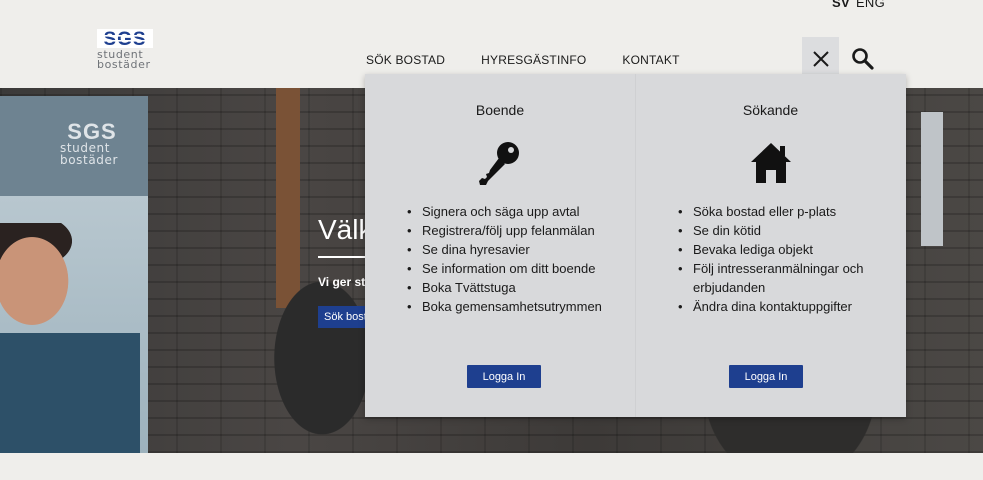 The width and height of the screenshot is (983, 480). What do you see at coordinates (92, 143) in the screenshot?
I see `hero-banner-logo: SGS student bostäder` at bounding box center [92, 143].